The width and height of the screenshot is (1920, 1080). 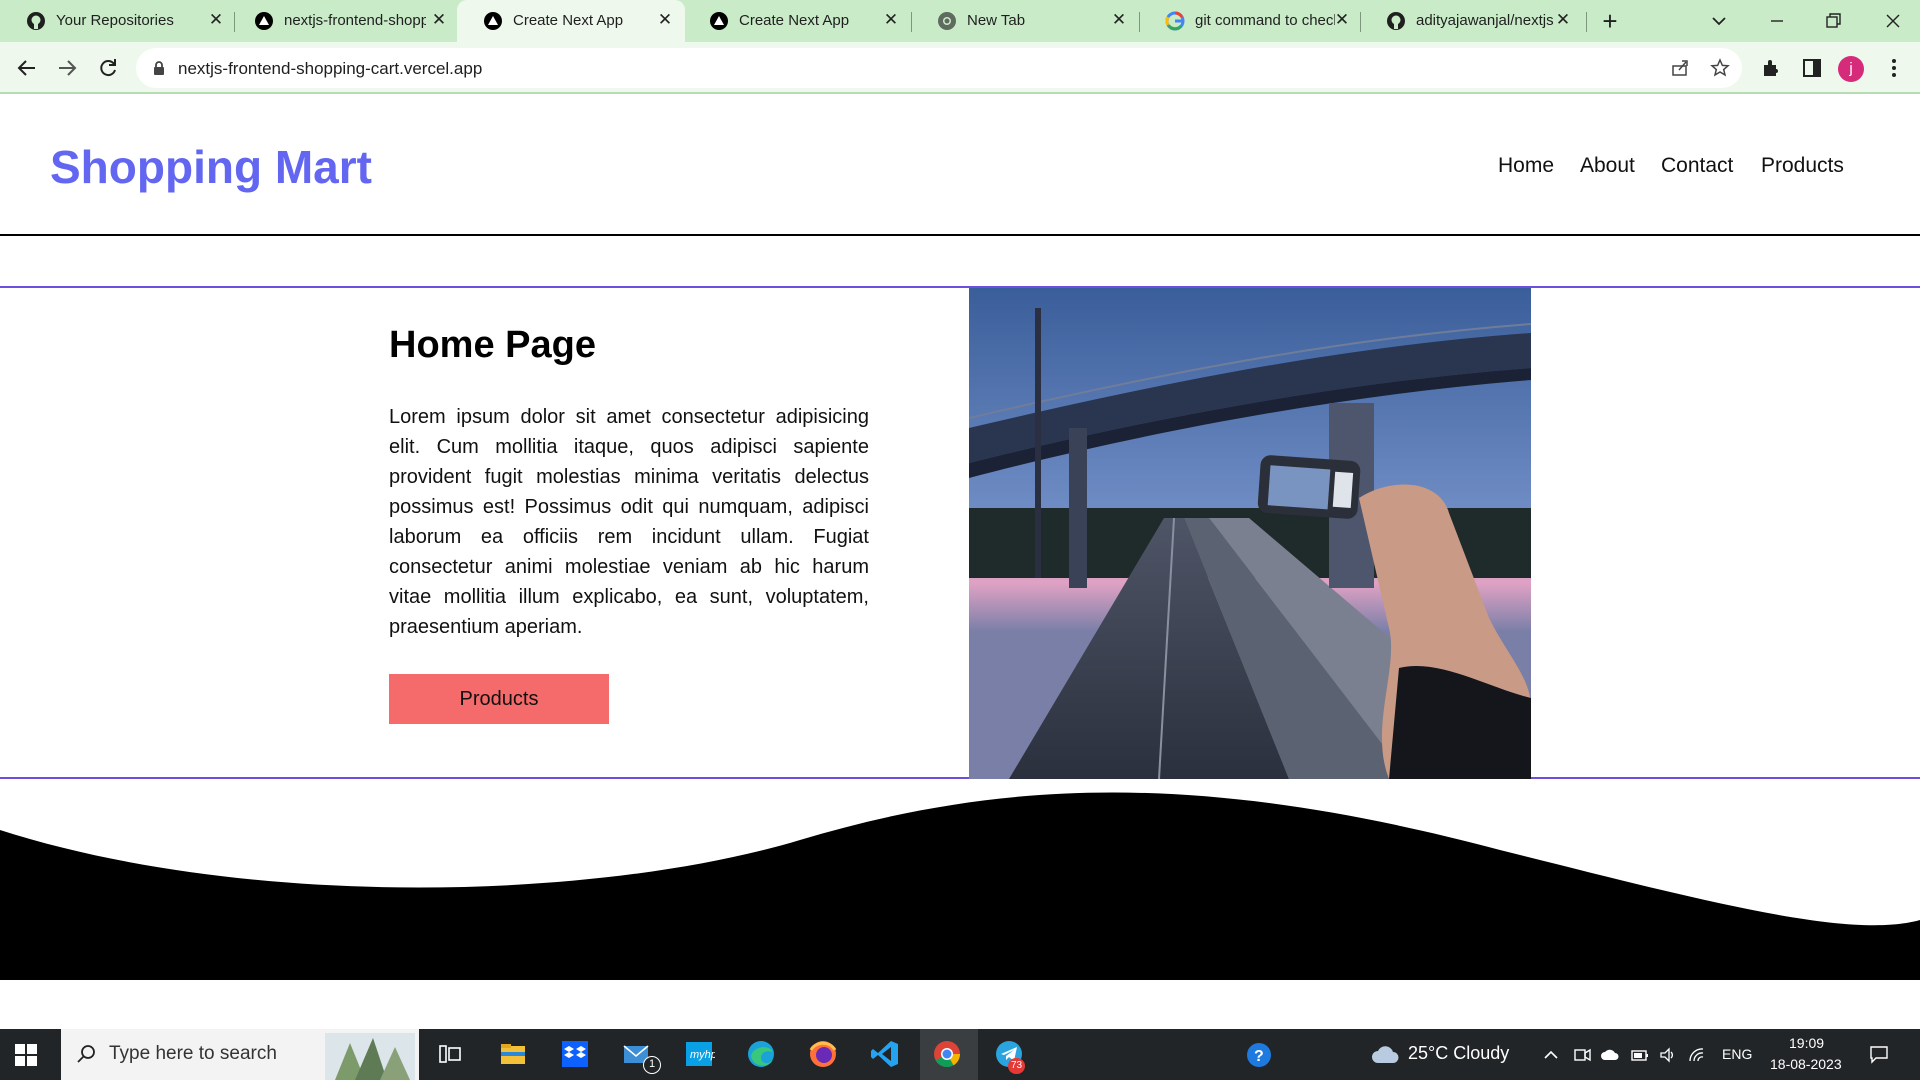 I want to click on search-highlight-illustration, so click(x=370, y=1056).